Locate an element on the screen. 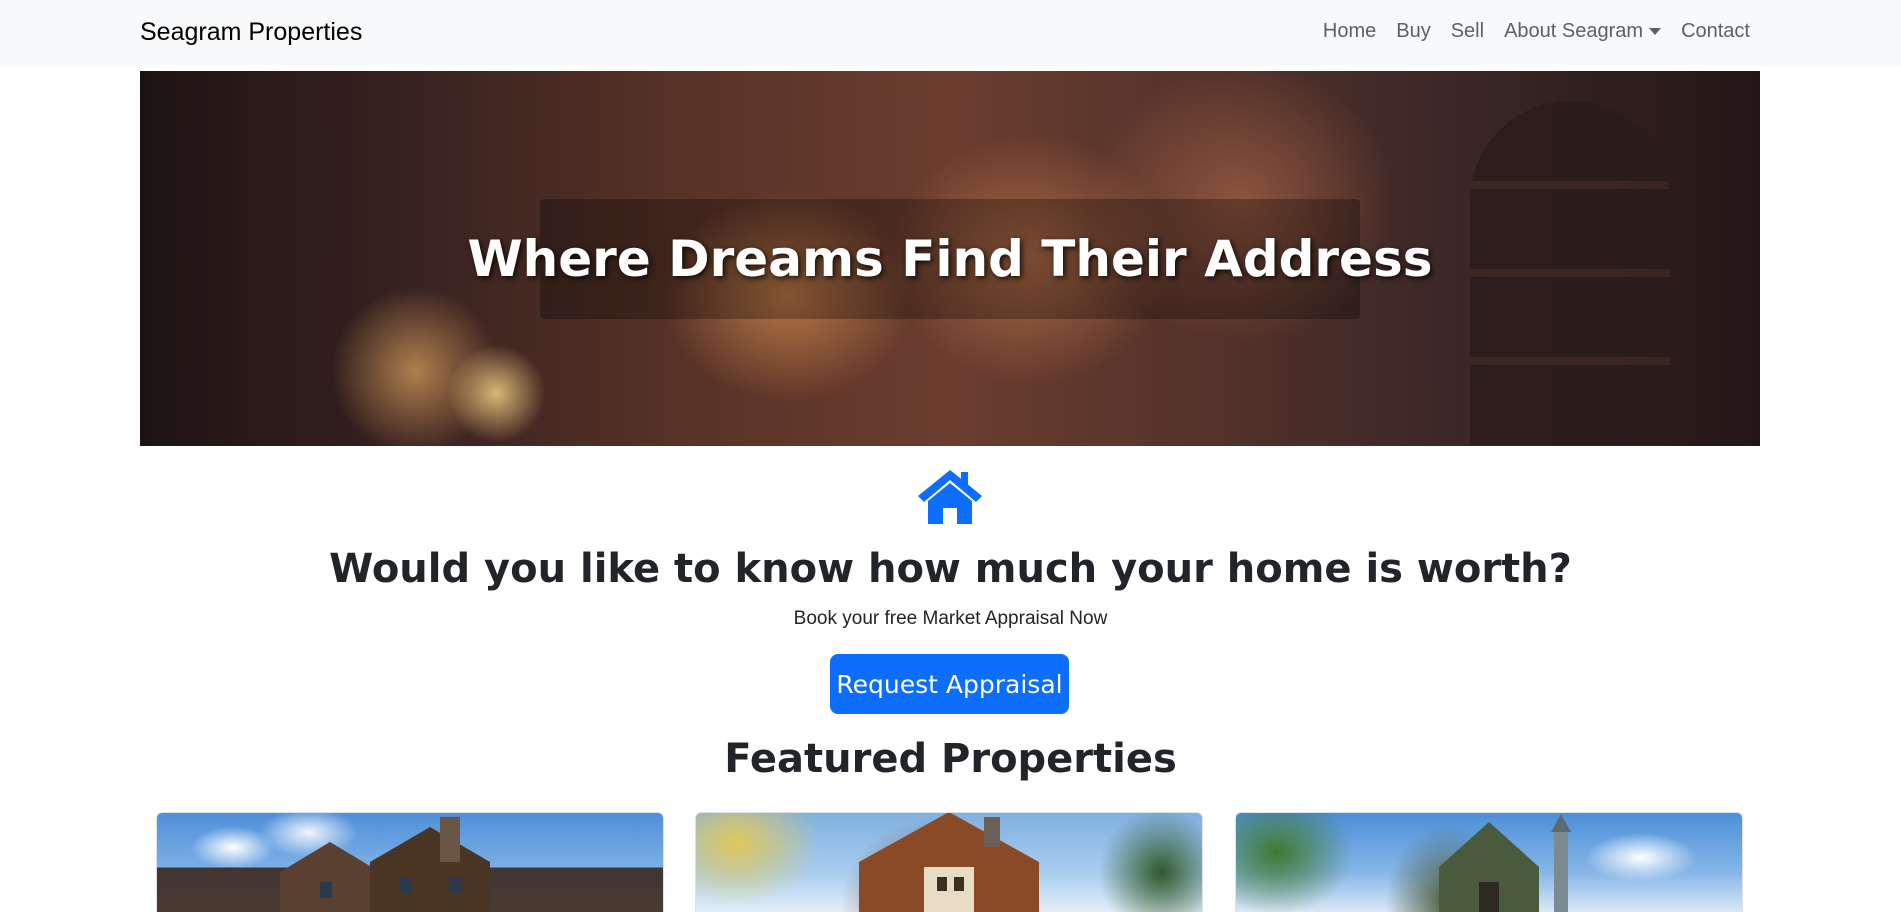 This screenshot has height=912, width=1901. hero-background-image is located at coordinates (1570, 273).